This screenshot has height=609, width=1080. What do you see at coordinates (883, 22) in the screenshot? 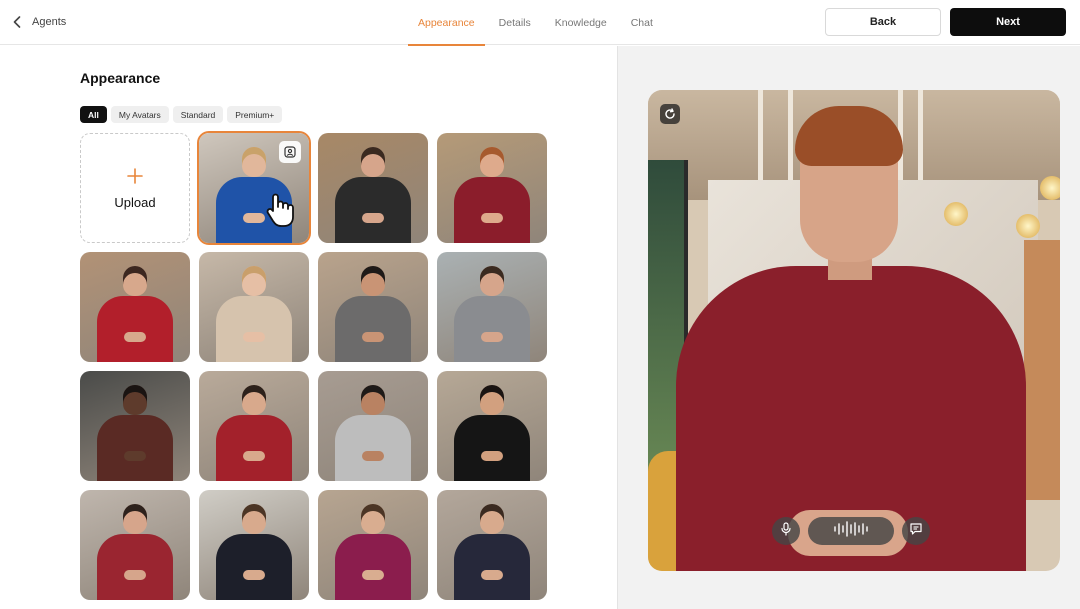
I see `back-button: Back` at bounding box center [883, 22].